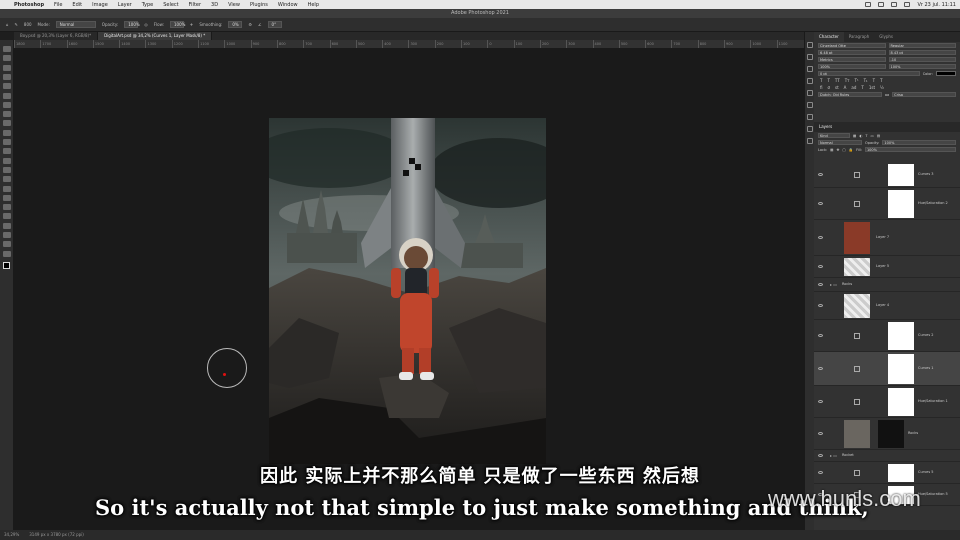 The width and height of the screenshot is (960, 540). I want to click on vertical-scale-field: 100%, so click(852, 66).